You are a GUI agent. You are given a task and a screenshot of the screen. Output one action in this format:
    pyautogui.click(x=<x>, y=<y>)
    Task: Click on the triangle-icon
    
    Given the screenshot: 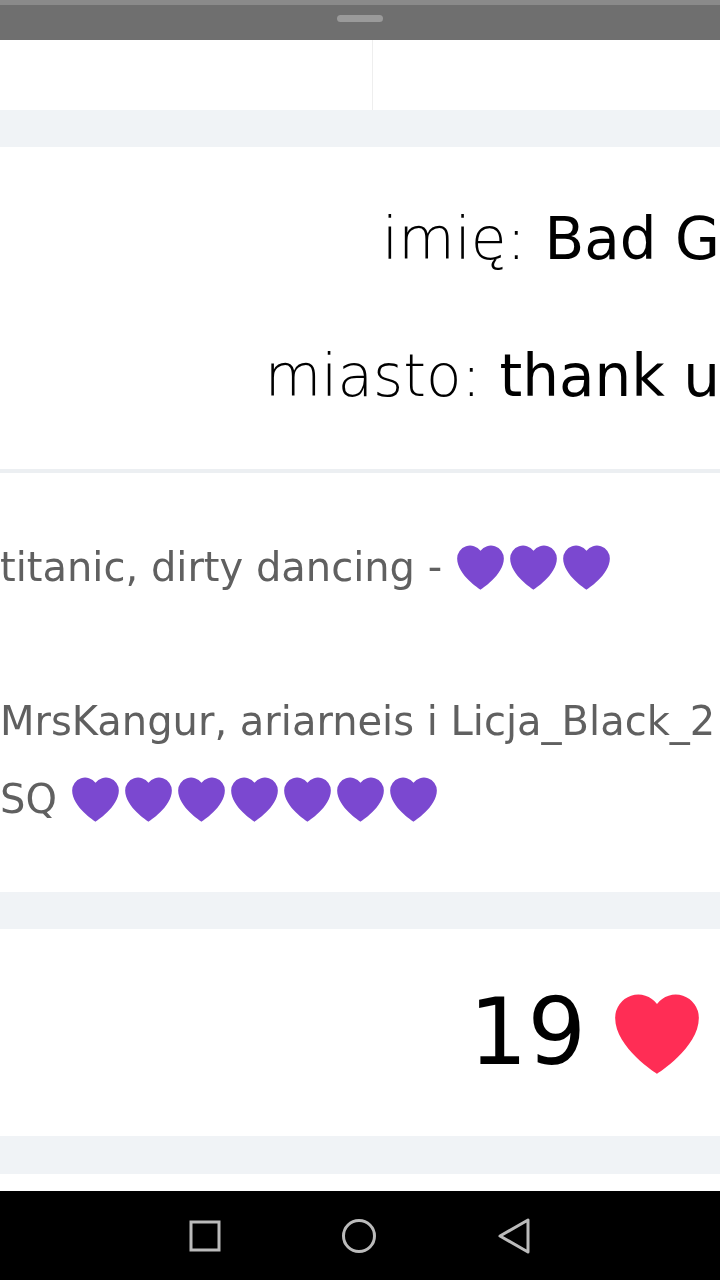 What is the action you would take?
    pyautogui.click(x=514, y=1235)
    